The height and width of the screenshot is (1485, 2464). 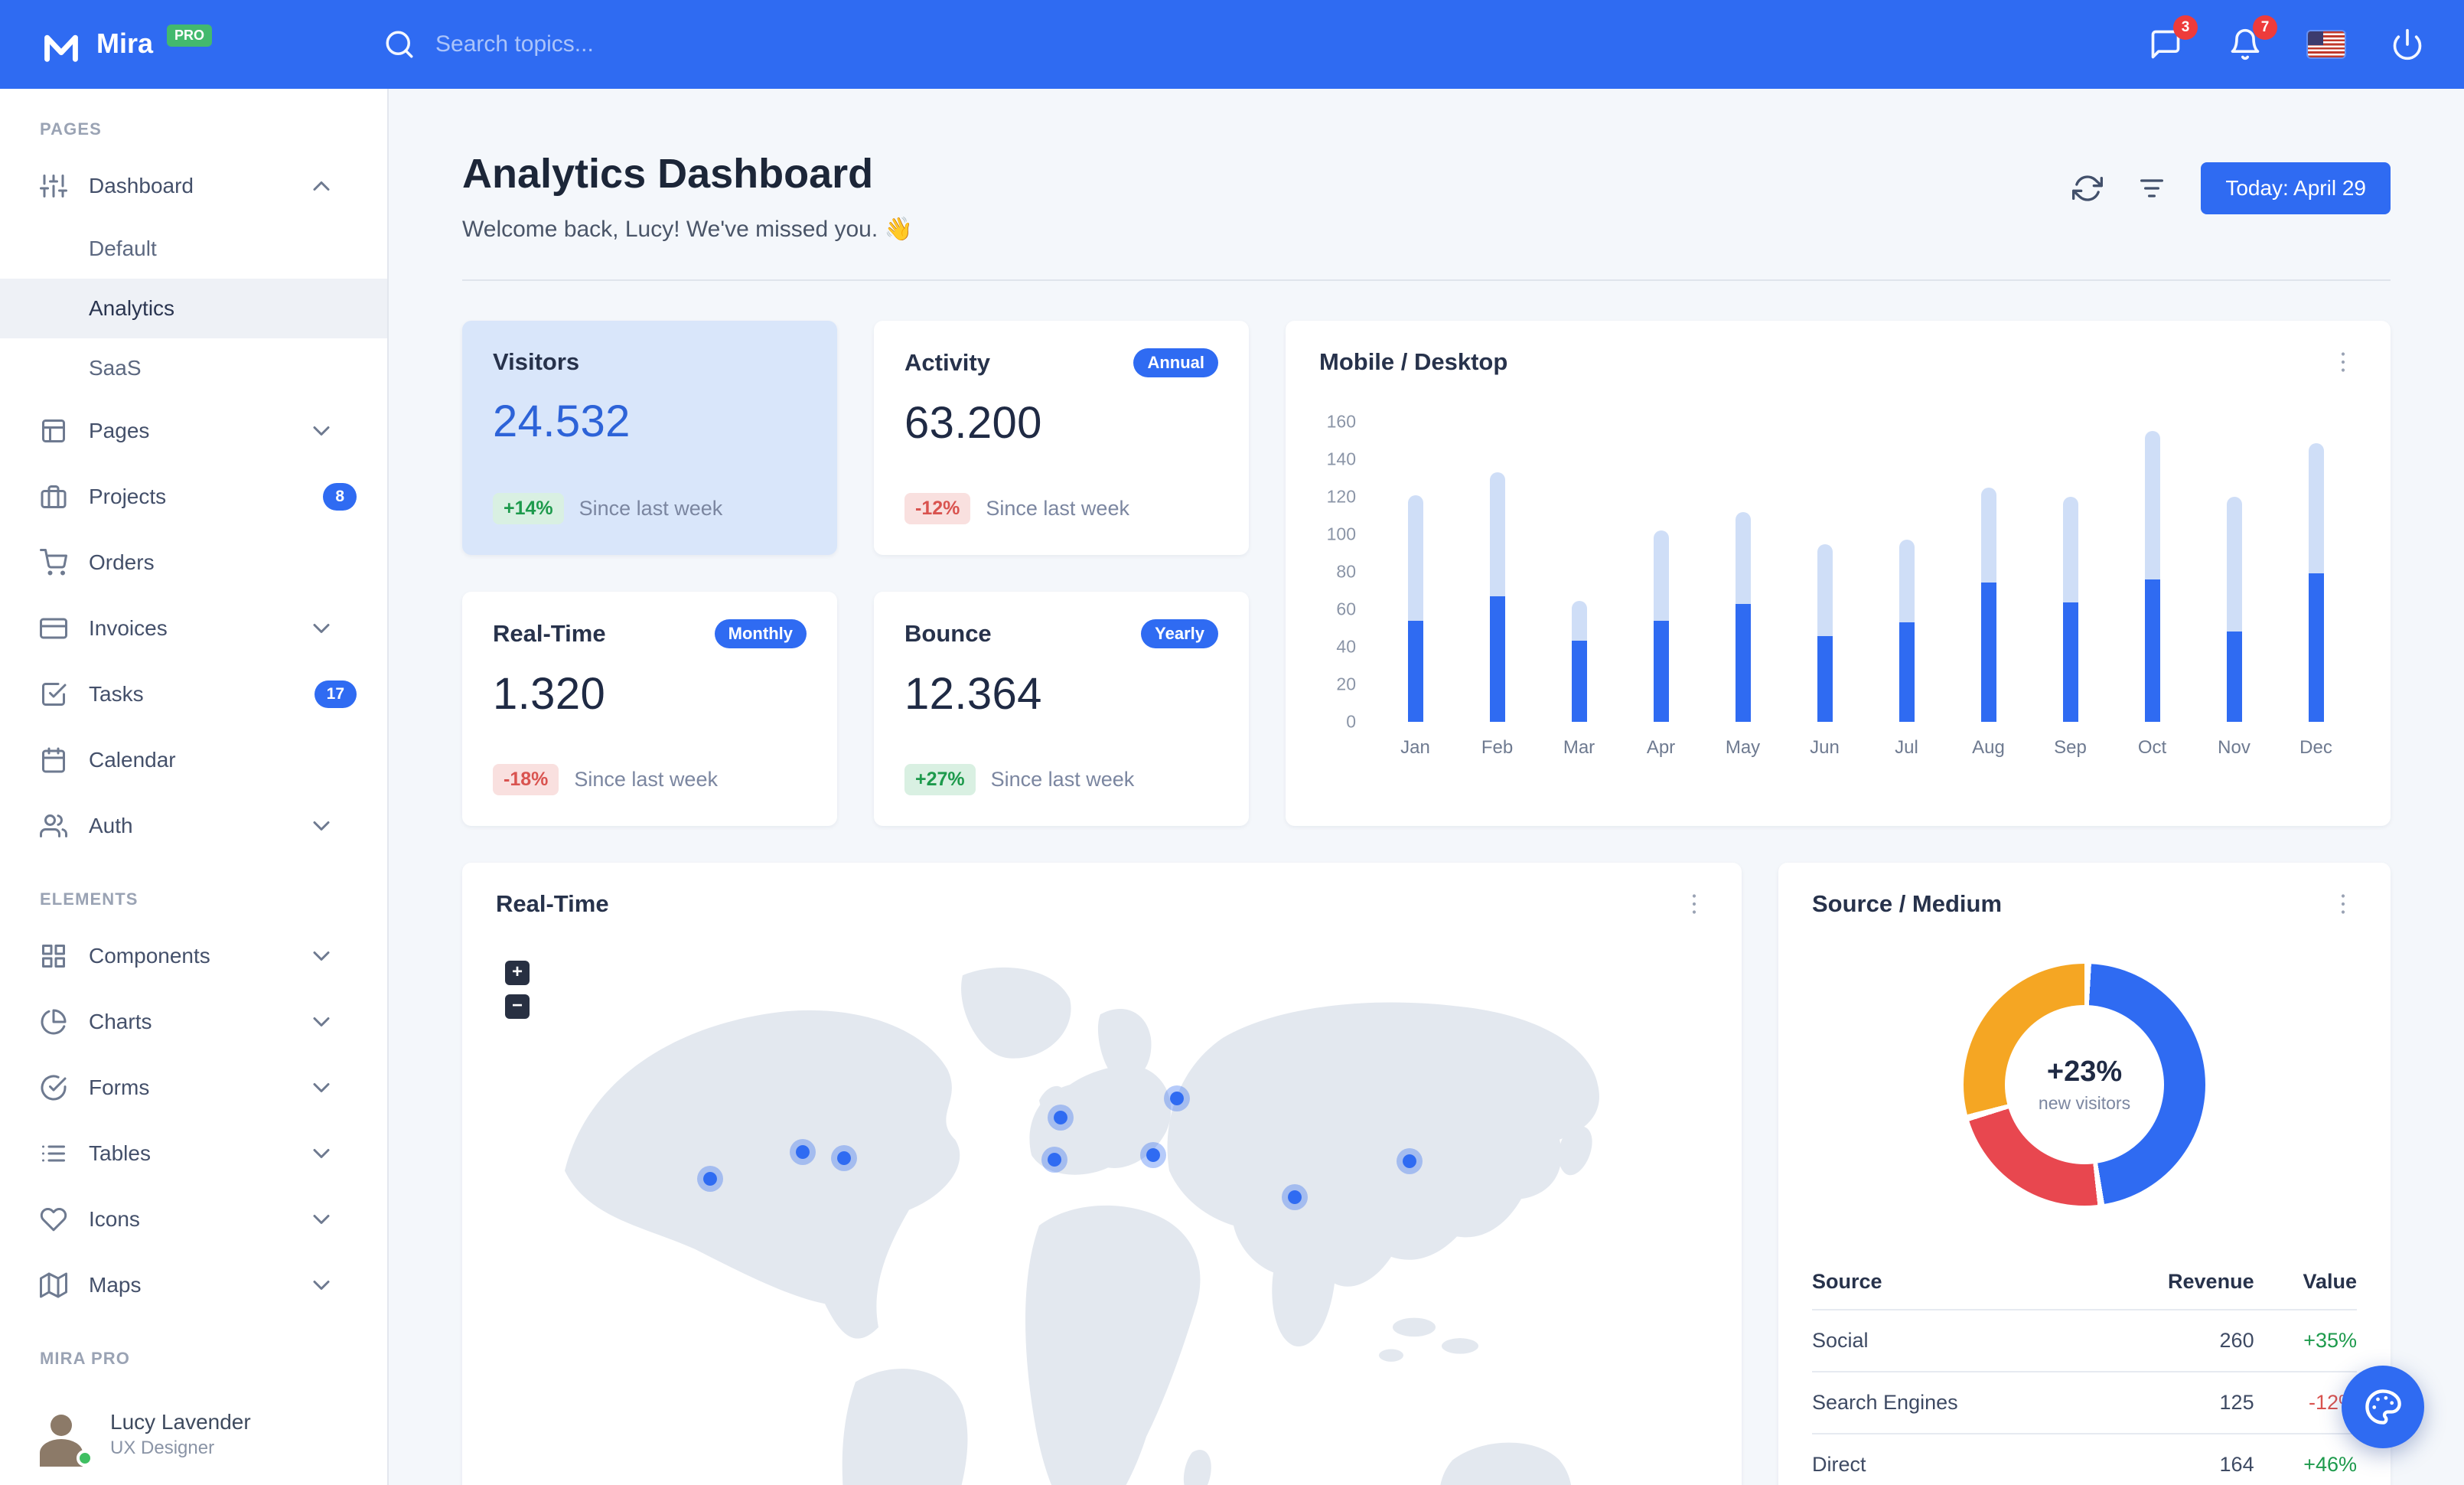 What do you see at coordinates (193, 1088) in the screenshot?
I see `sidebar-item-forms: Forms` at bounding box center [193, 1088].